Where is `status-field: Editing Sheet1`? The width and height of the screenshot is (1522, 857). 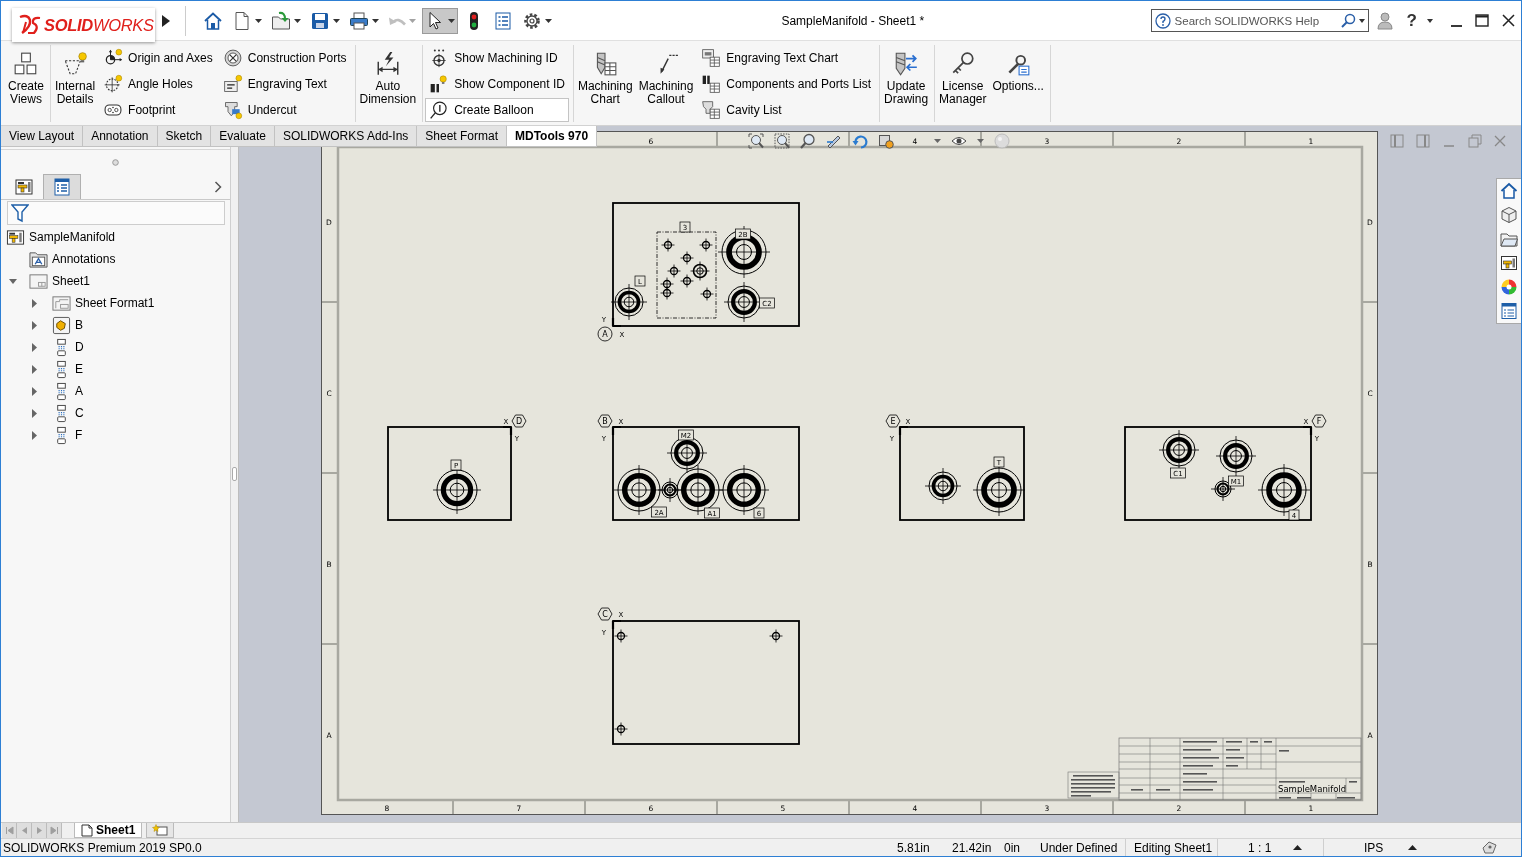 status-field: Editing Sheet1 is located at coordinates (1173, 847).